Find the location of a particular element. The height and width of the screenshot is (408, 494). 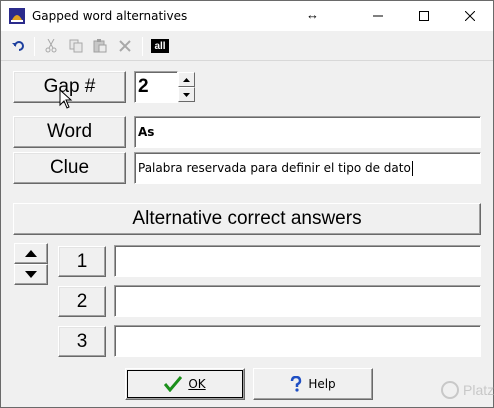

minimize-icon is located at coordinates (378, 16).